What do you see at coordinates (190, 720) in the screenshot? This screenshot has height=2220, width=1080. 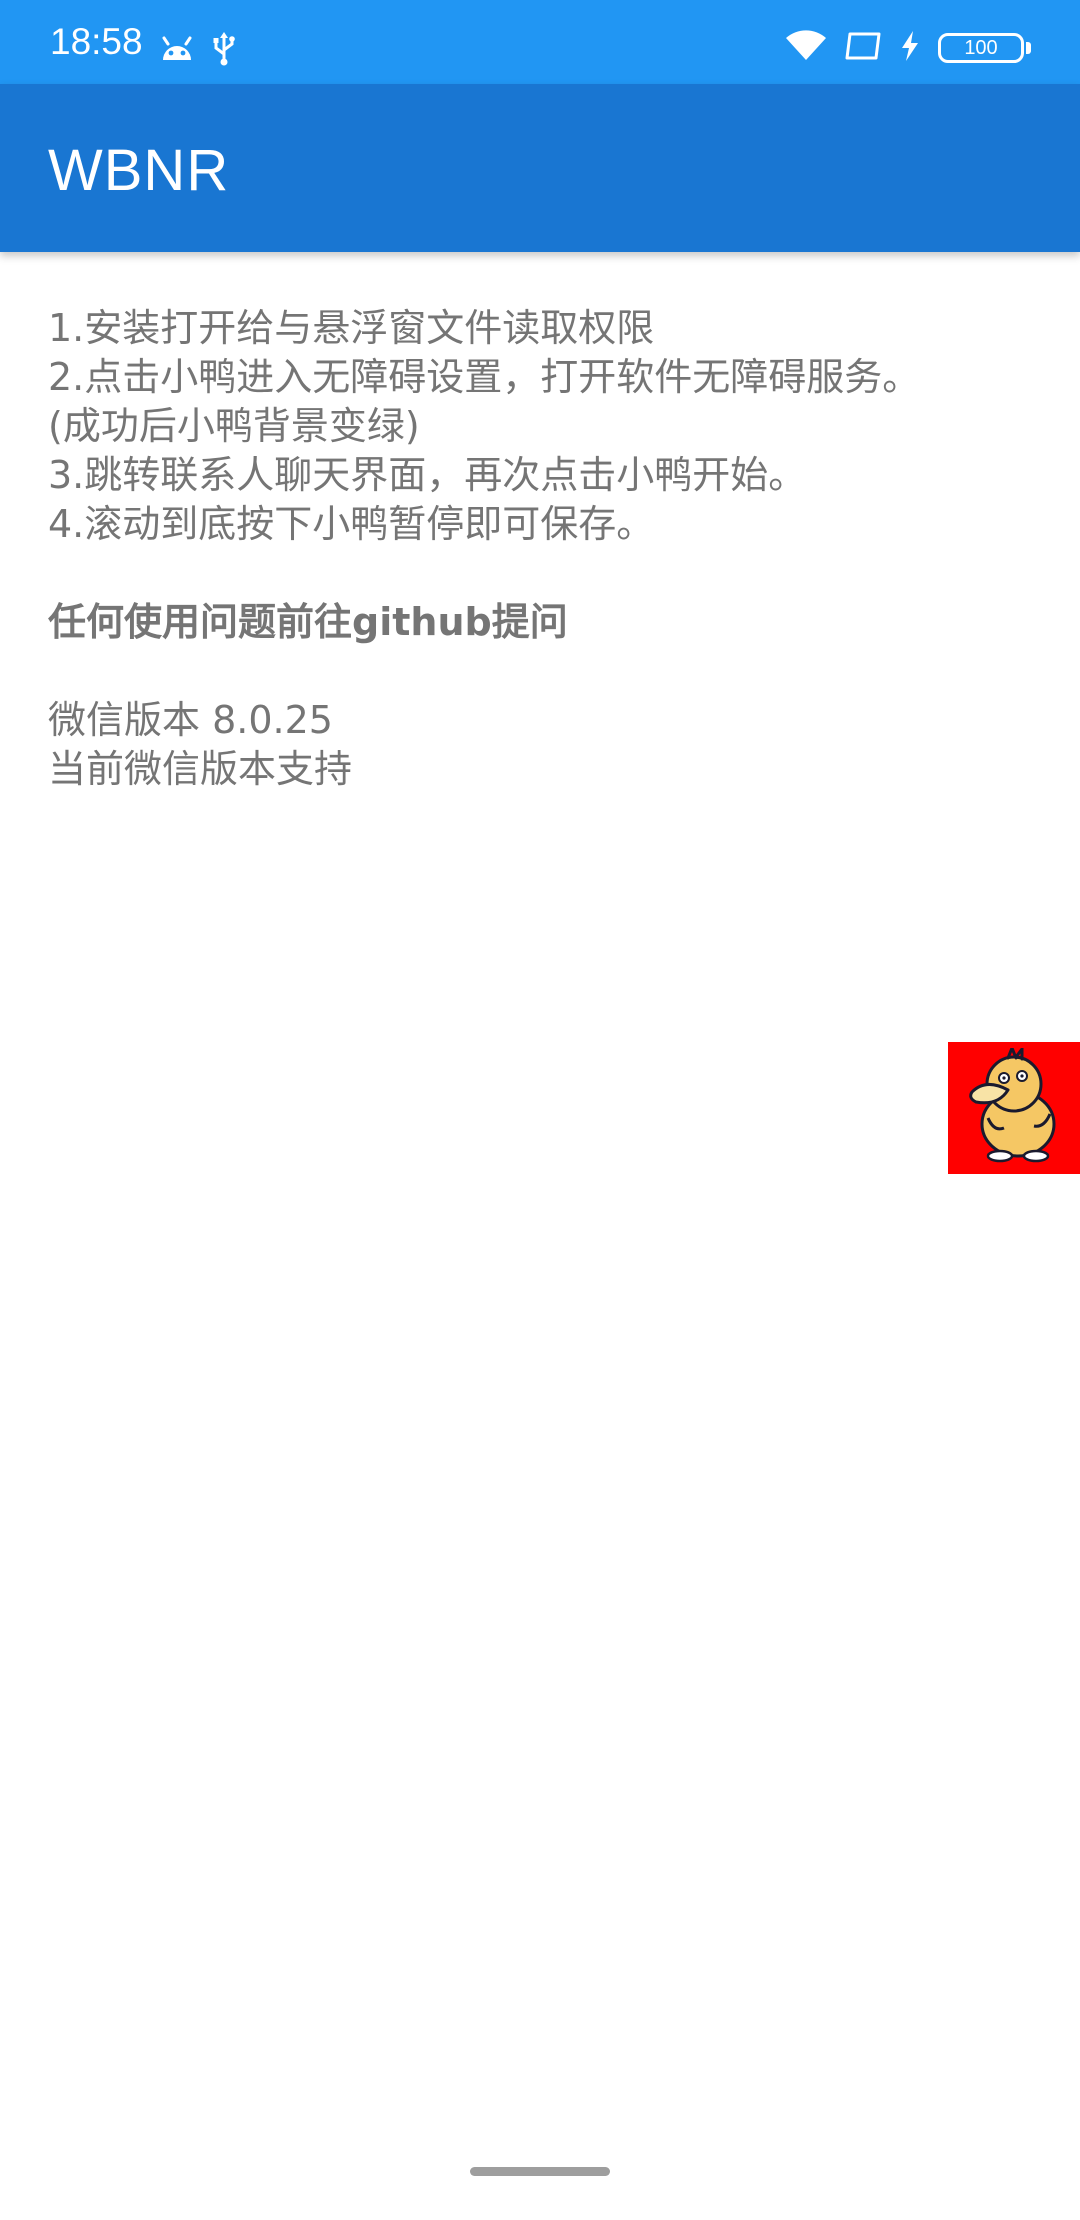 I see `wechat-version: 微信版本 8.0.25` at bounding box center [190, 720].